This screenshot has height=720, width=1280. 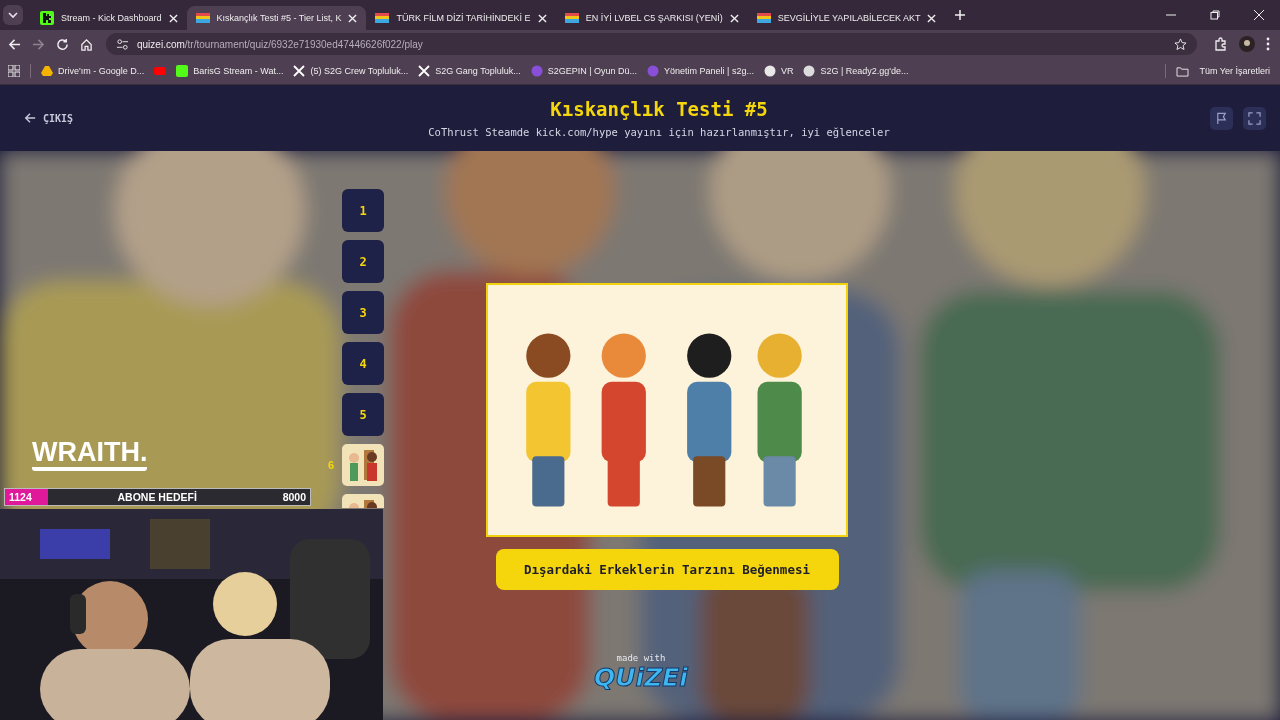 What do you see at coordinates (86, 44) in the screenshot?
I see `home-icon` at bounding box center [86, 44].